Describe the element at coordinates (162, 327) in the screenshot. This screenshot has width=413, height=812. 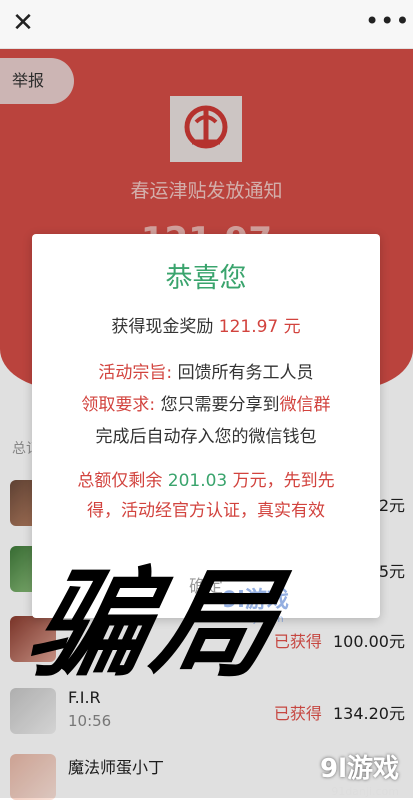
I see `reward-prefix: 获得现金奖励` at that location.